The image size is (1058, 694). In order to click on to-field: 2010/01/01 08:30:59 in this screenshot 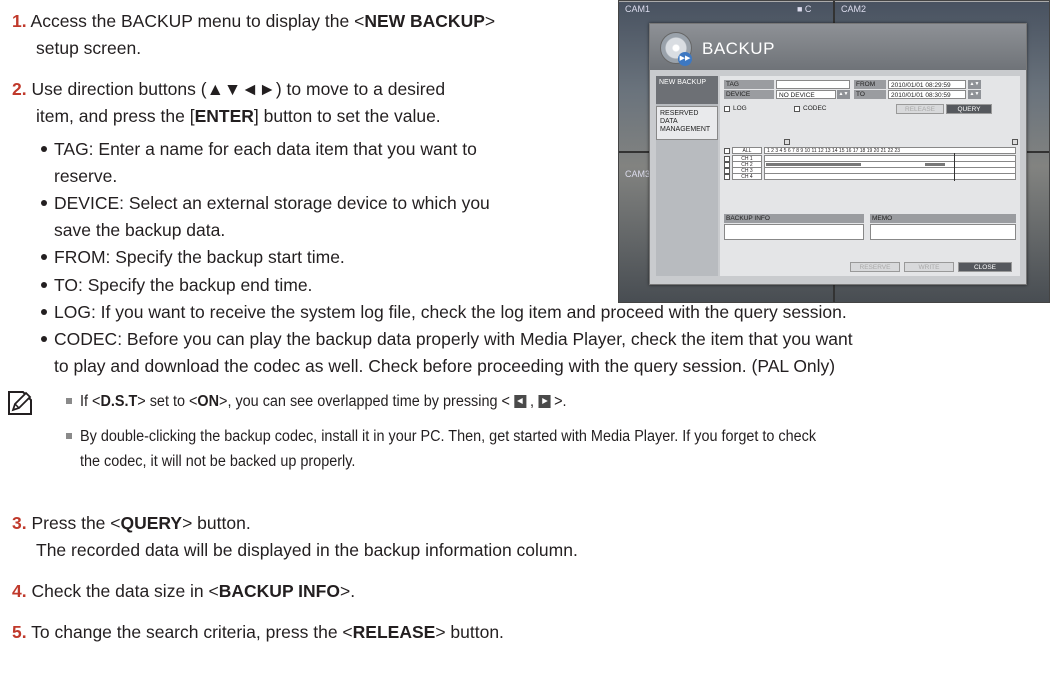, I will do `click(927, 94)`.